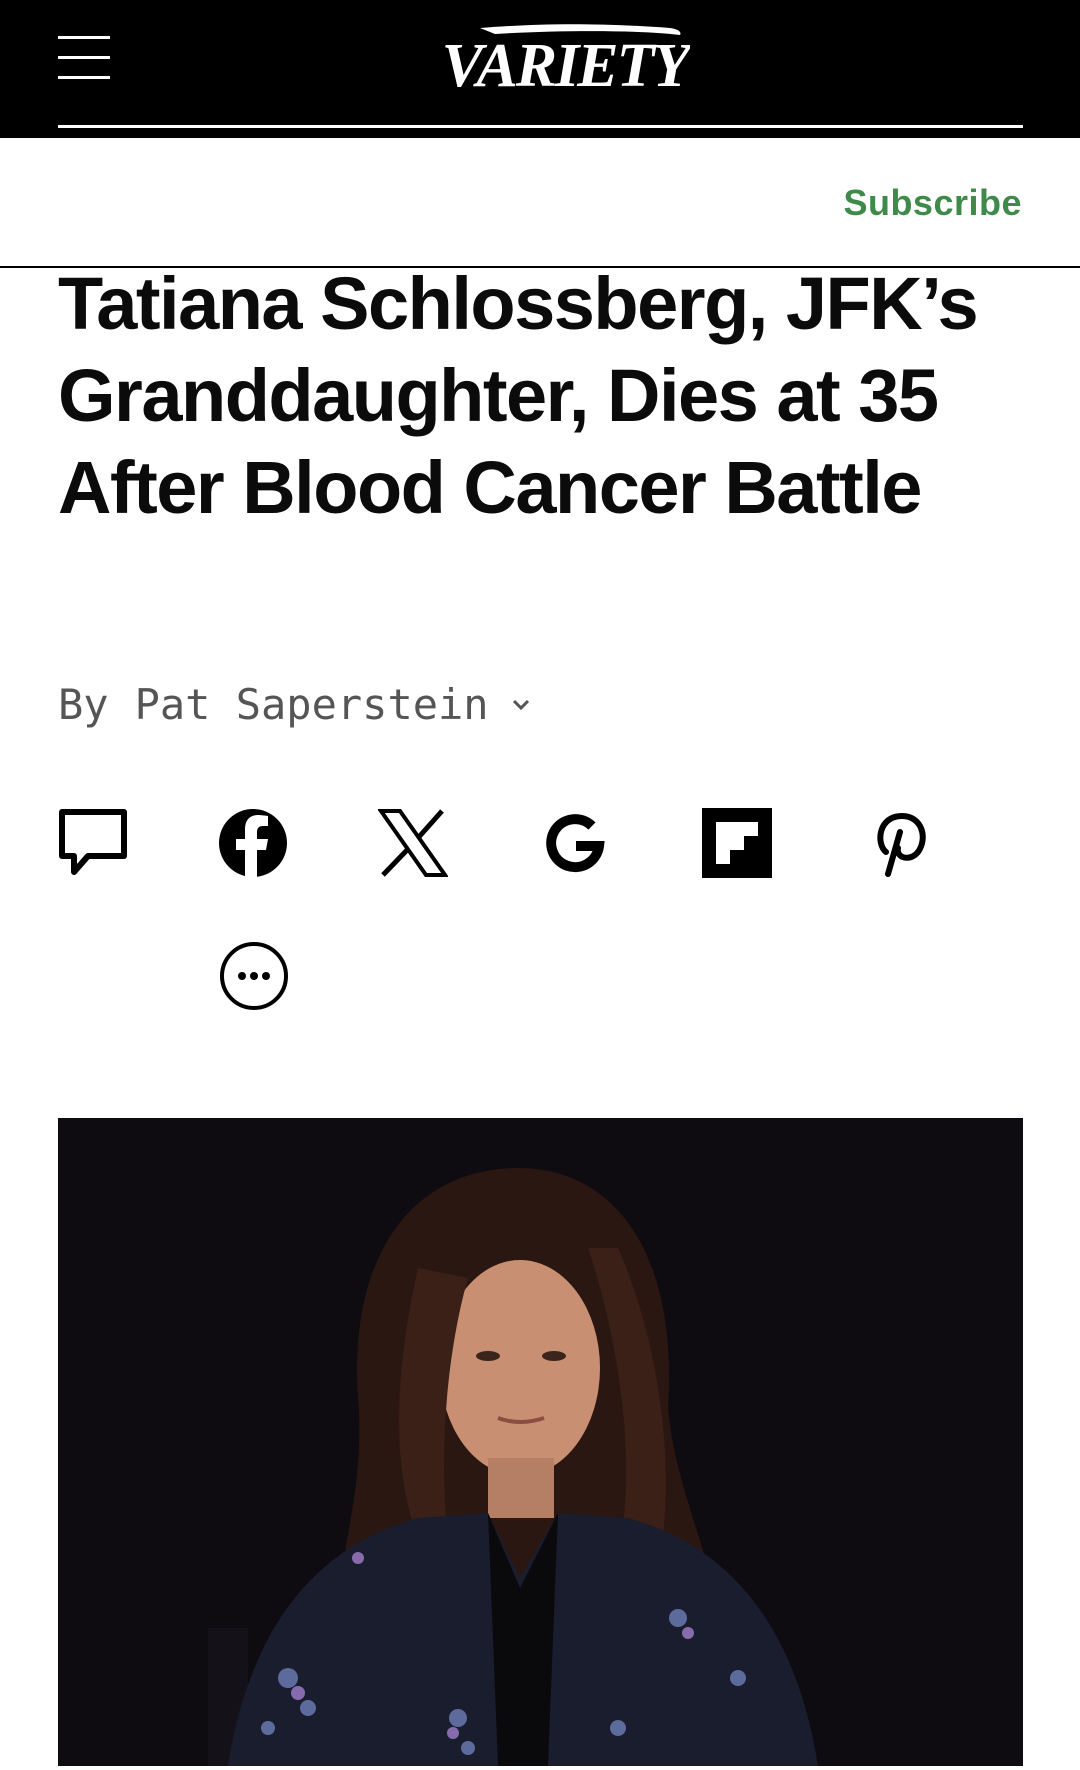 Image resolution: width=1080 pixels, height=1770 pixels. I want to click on chevron-down-icon, so click(521, 705).